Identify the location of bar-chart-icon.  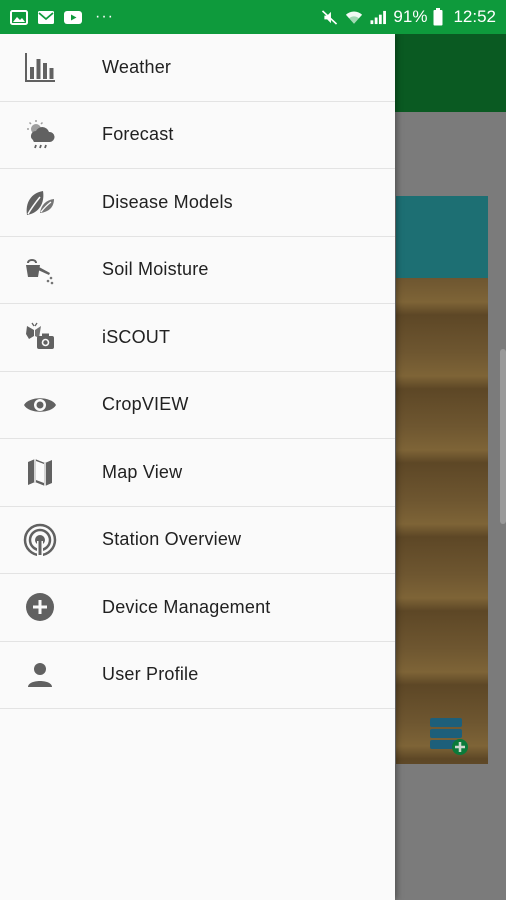
(40, 67).